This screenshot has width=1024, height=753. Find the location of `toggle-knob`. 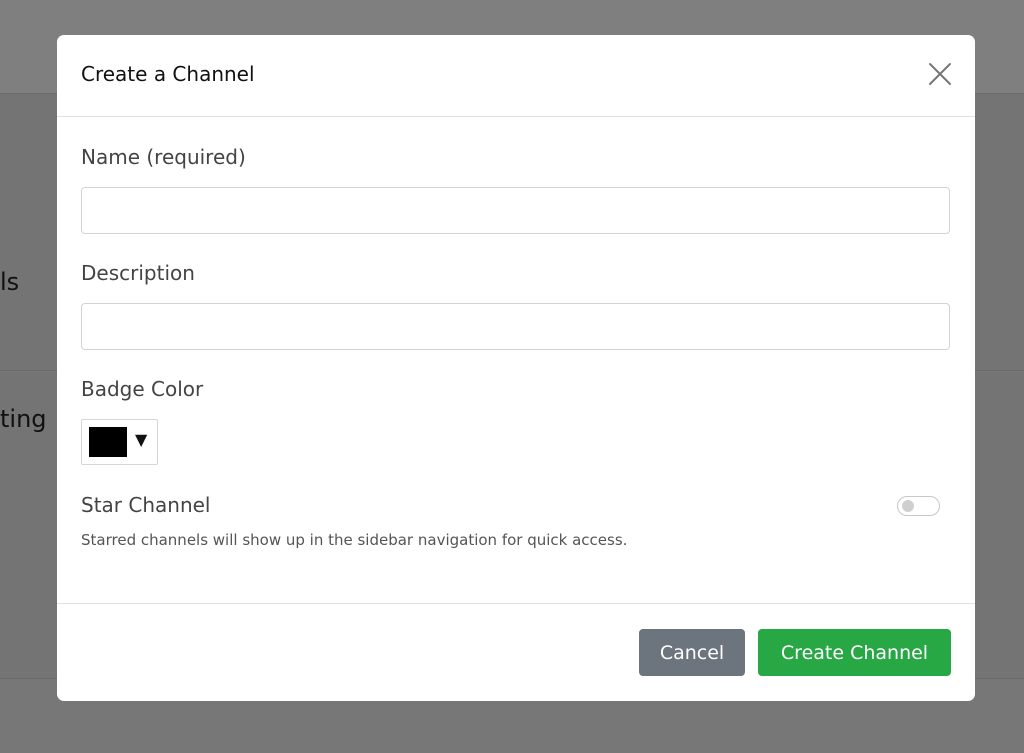

toggle-knob is located at coordinates (908, 506).